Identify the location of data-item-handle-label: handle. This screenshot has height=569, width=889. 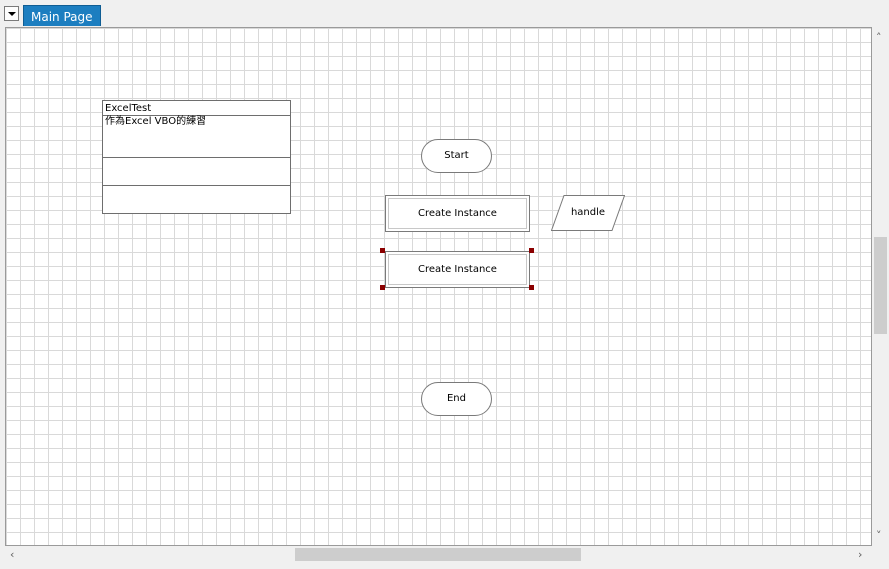
(588, 212).